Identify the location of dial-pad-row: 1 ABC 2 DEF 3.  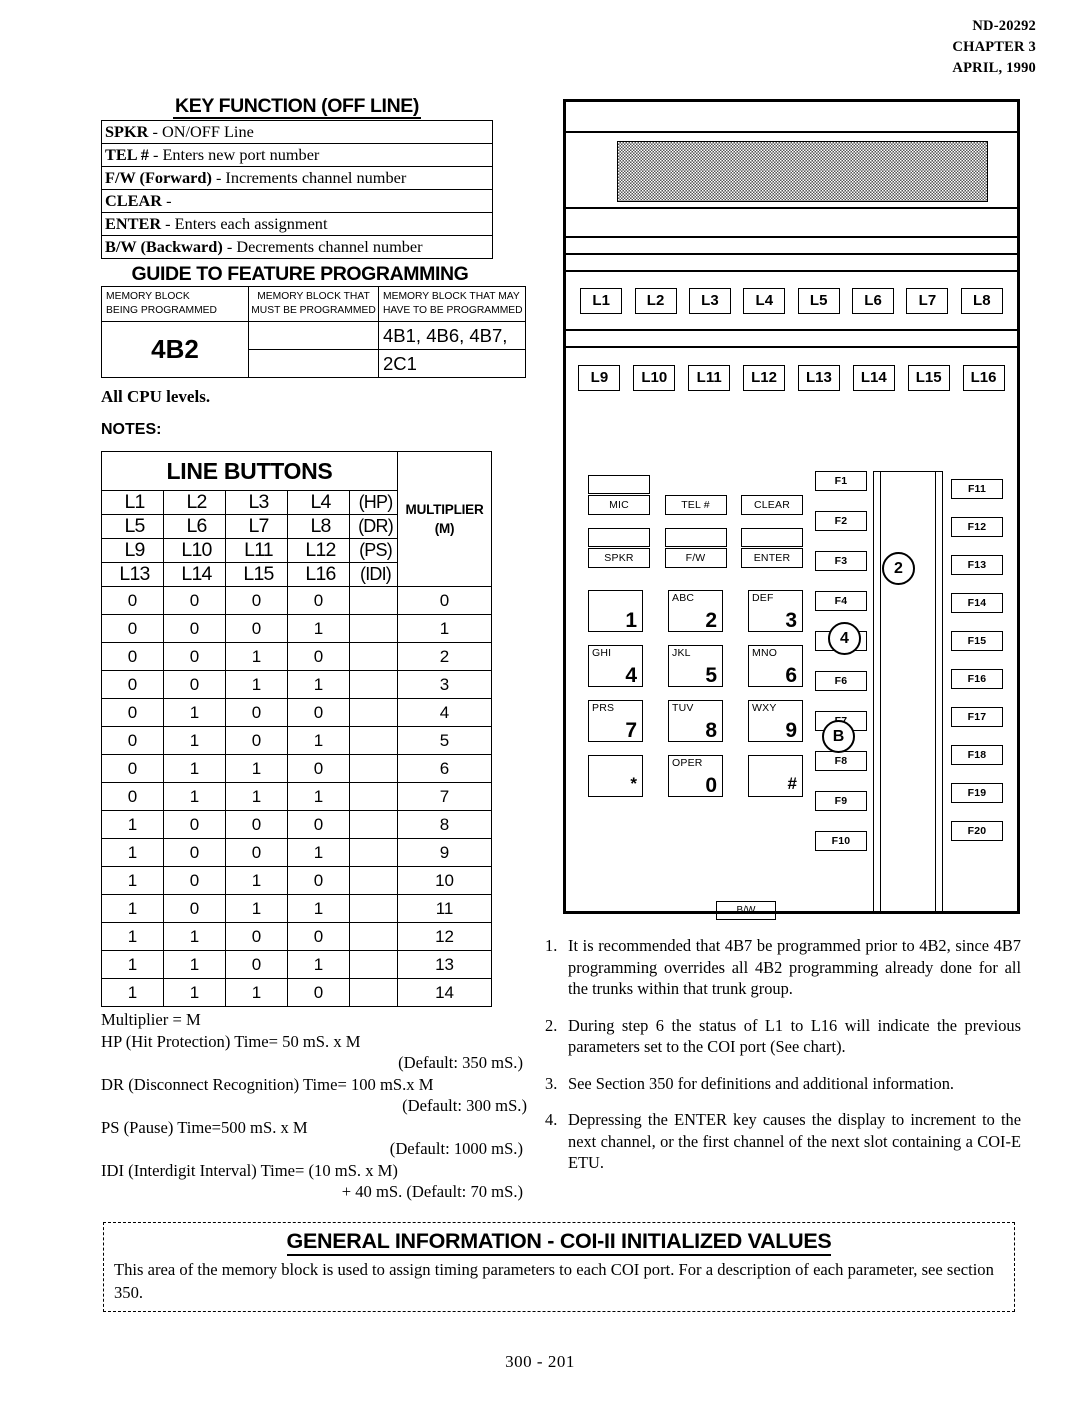
(695, 611).